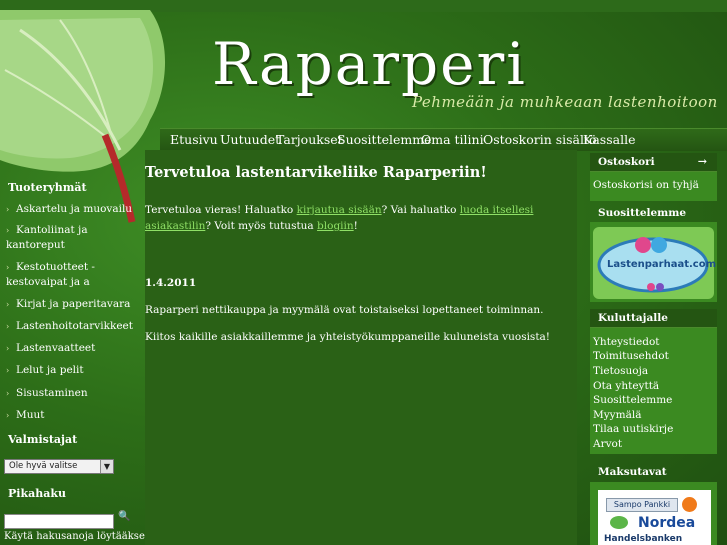 The width and height of the screenshot is (727, 545). What do you see at coordinates (124, 516) in the screenshot?
I see `search-icon: 🔍` at bounding box center [124, 516].